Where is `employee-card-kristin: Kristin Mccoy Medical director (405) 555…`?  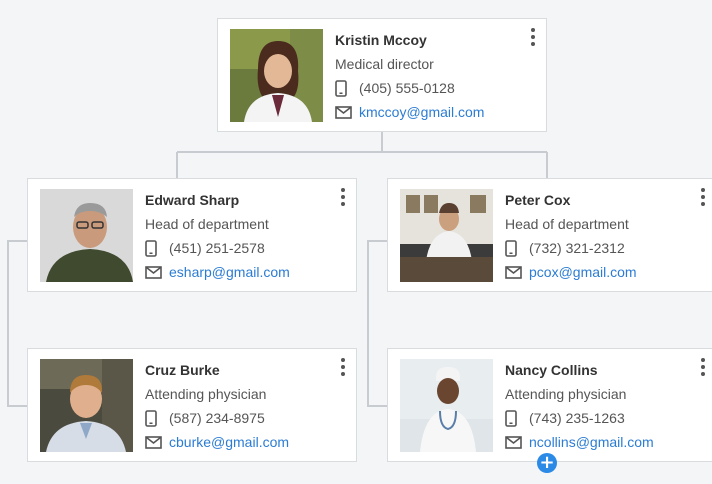
employee-card-kristin: Kristin Mccoy Medical director (405) 555… is located at coordinates (382, 75).